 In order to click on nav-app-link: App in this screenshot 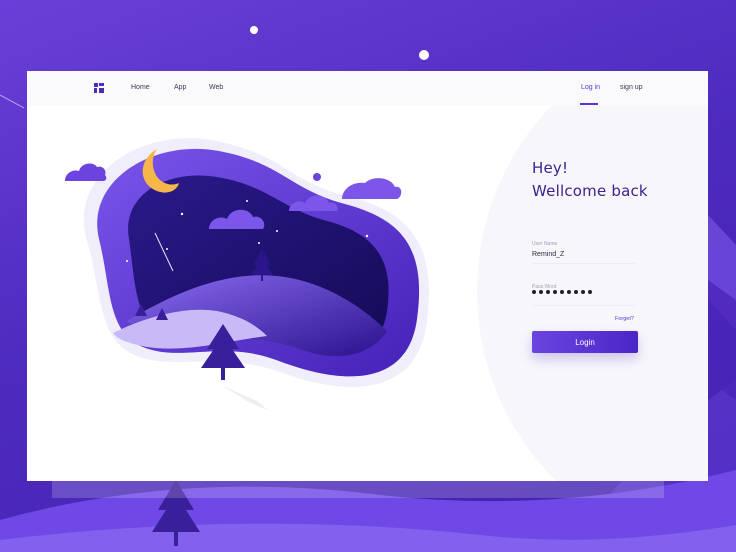, I will do `click(180, 87)`.